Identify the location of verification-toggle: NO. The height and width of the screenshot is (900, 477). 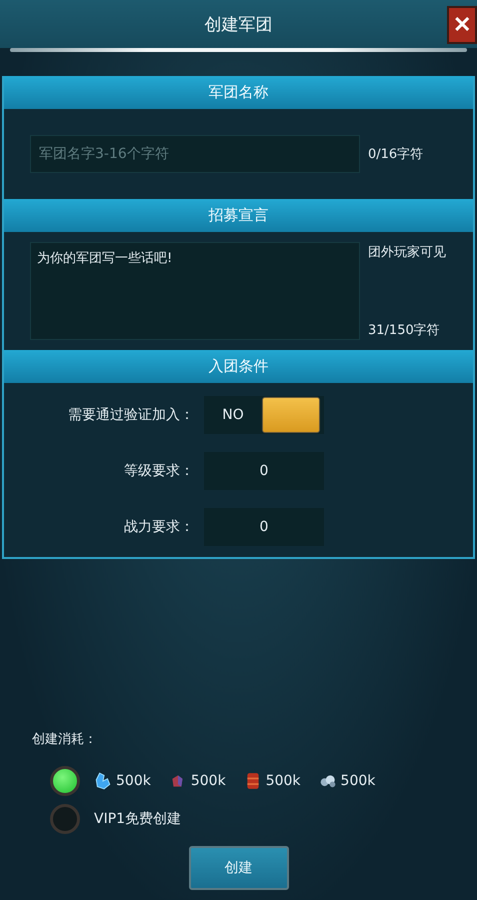
(264, 415).